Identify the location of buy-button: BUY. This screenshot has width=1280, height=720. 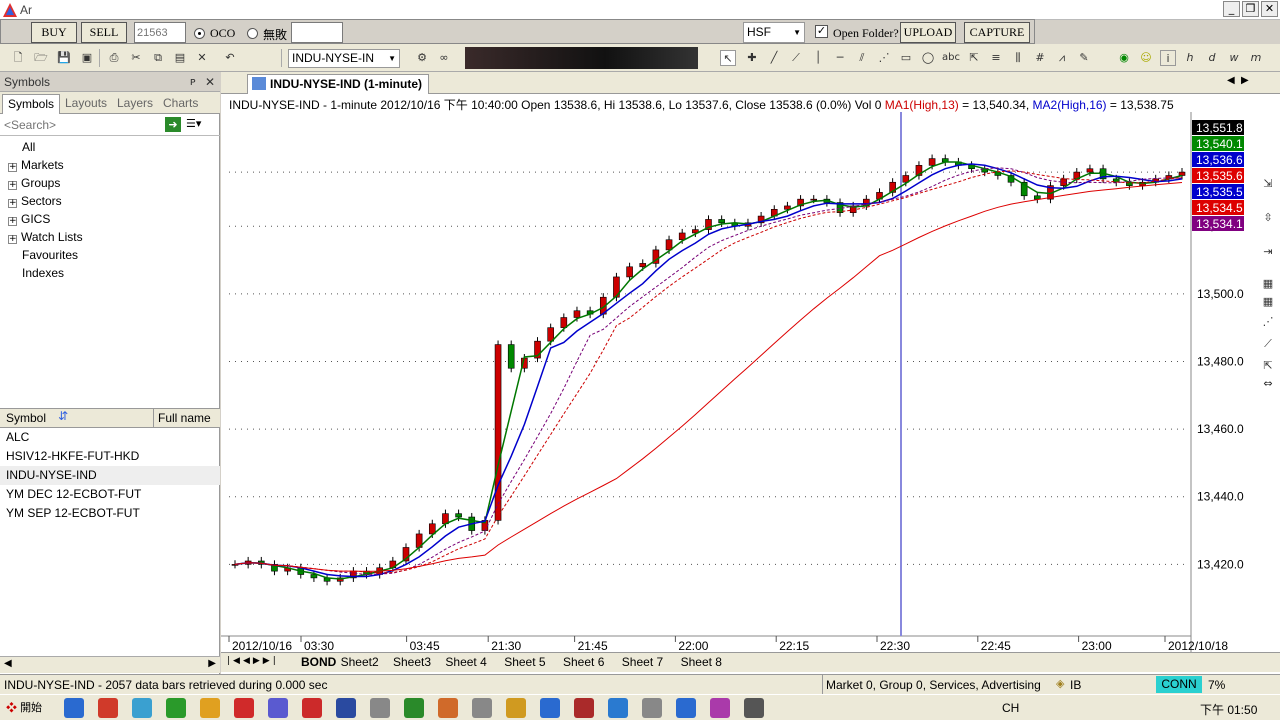
(54, 32).